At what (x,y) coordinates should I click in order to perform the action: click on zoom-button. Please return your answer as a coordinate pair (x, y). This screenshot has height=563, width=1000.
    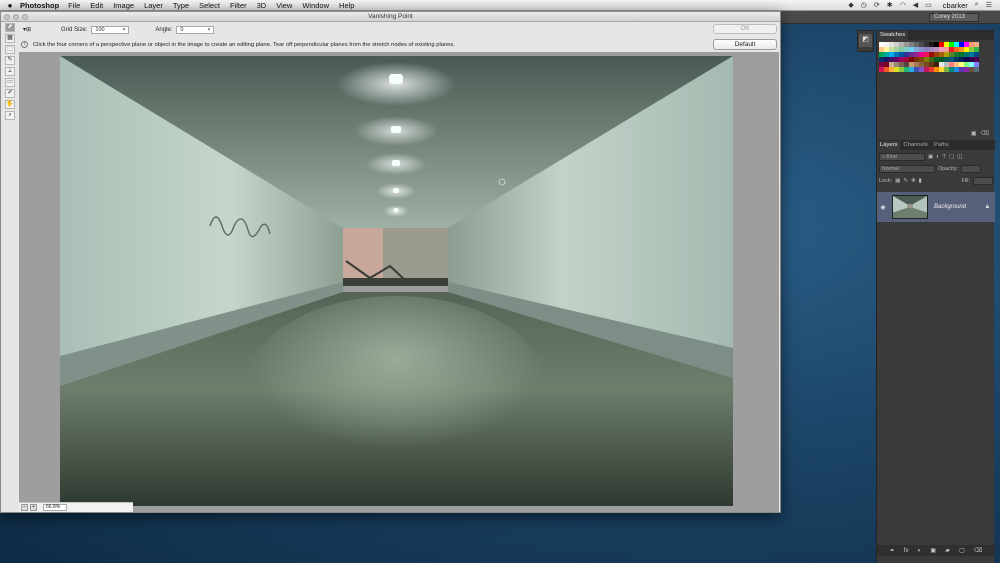
    Looking at the image, I should click on (25, 17).